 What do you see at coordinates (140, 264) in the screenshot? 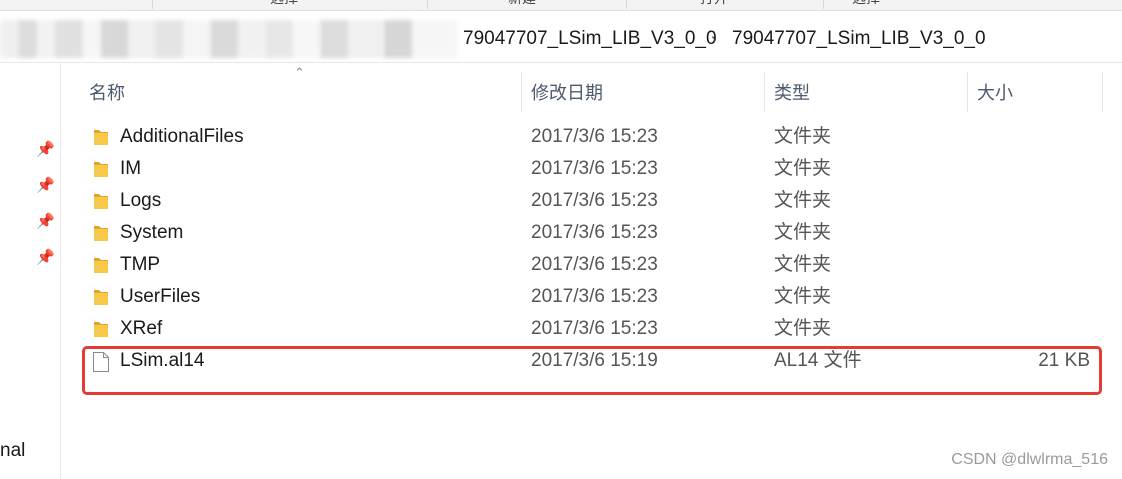
I see `file-name: TMP` at bounding box center [140, 264].